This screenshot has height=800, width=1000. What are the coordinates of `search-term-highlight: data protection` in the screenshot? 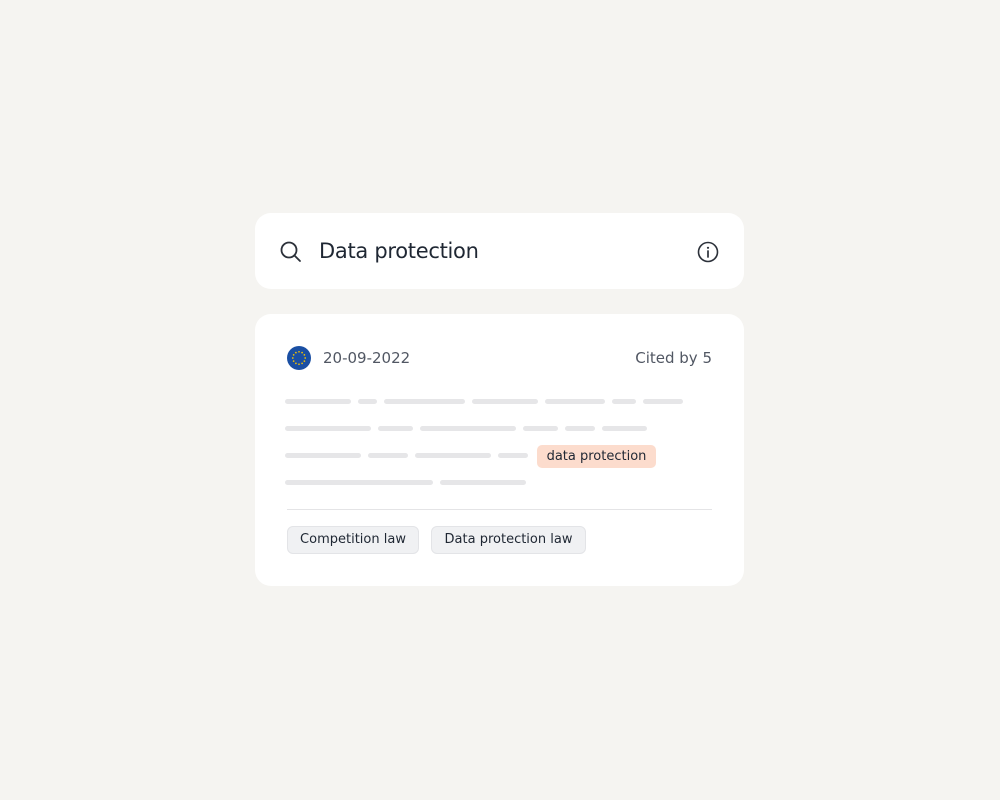 It's located at (596, 456).